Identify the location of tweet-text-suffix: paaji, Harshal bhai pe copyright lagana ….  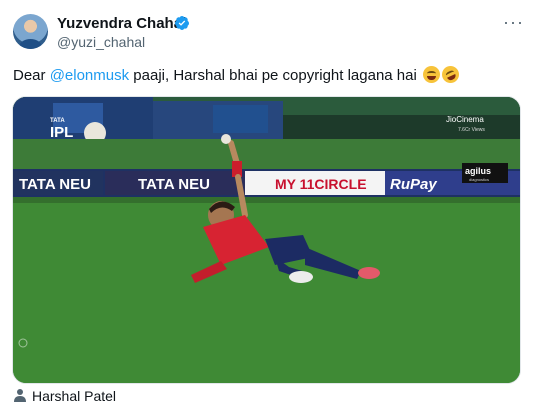
(273, 75).